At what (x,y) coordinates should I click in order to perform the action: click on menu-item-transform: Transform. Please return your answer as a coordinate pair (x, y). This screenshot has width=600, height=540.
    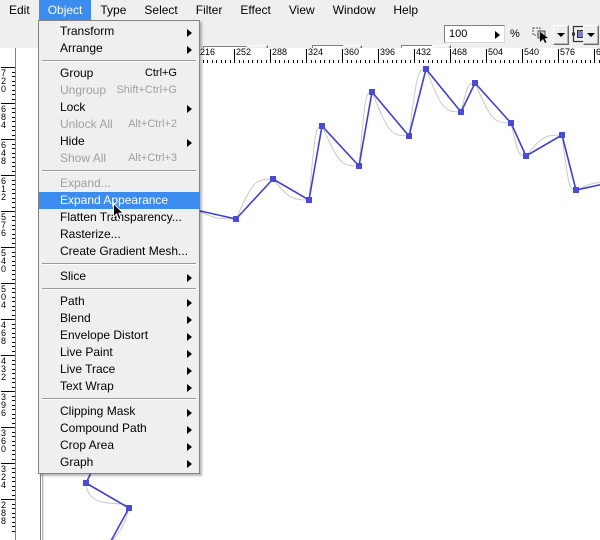
    Looking at the image, I should click on (119, 31).